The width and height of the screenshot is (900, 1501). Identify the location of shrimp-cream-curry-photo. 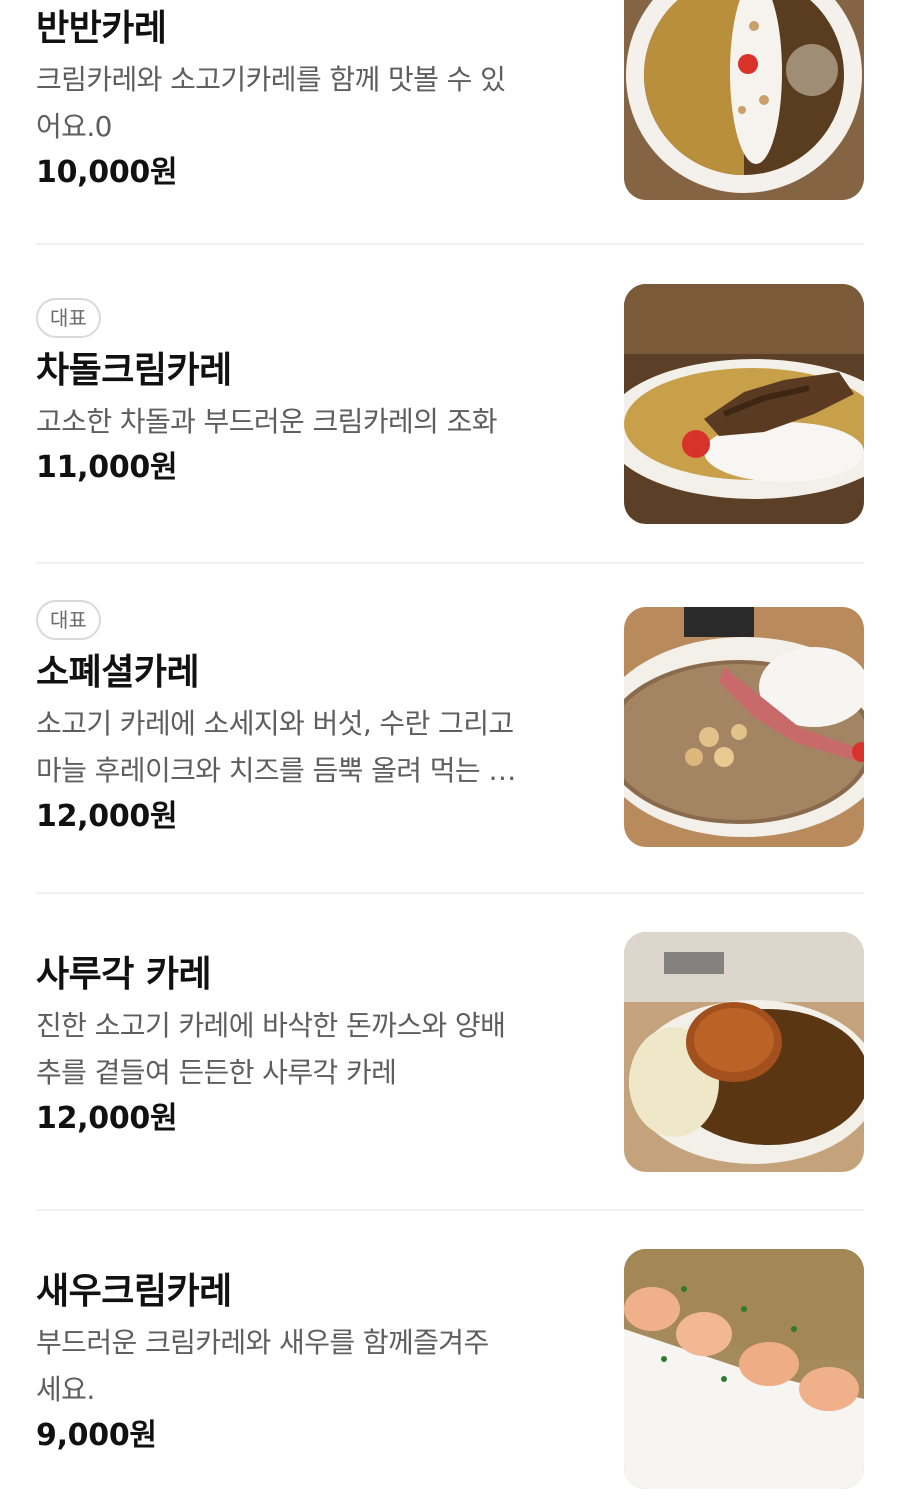
(744, 1369).